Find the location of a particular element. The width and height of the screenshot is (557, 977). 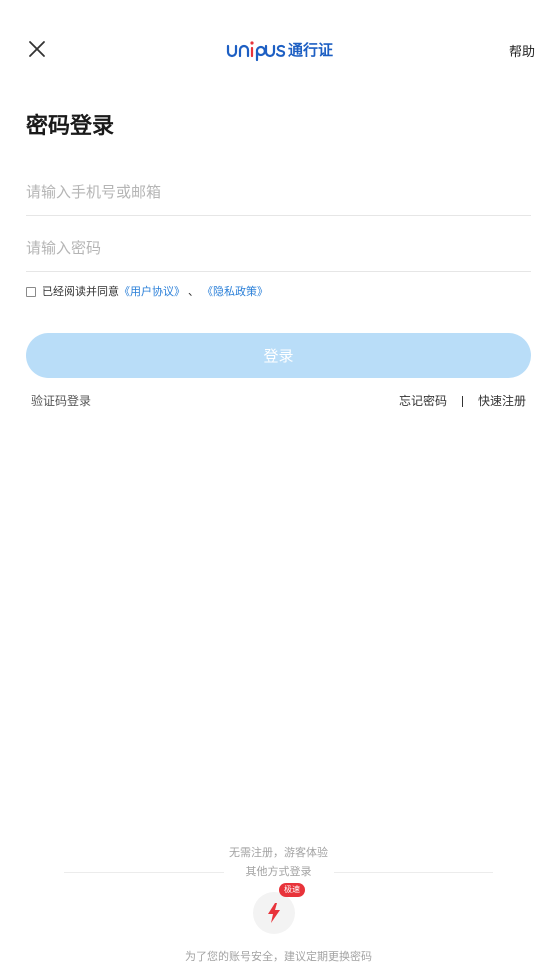

forgot-password-link: 忘记密码 is located at coordinates (423, 401).